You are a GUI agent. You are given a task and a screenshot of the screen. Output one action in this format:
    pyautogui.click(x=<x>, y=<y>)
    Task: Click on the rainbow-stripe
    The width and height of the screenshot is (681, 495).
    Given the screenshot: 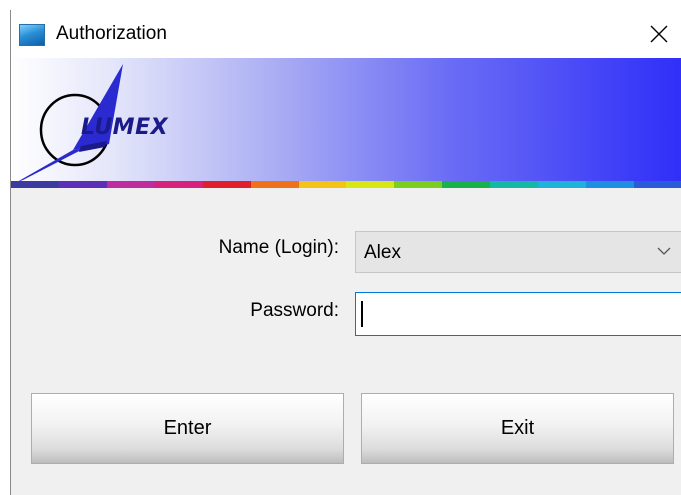 What is the action you would take?
    pyautogui.click(x=346, y=184)
    